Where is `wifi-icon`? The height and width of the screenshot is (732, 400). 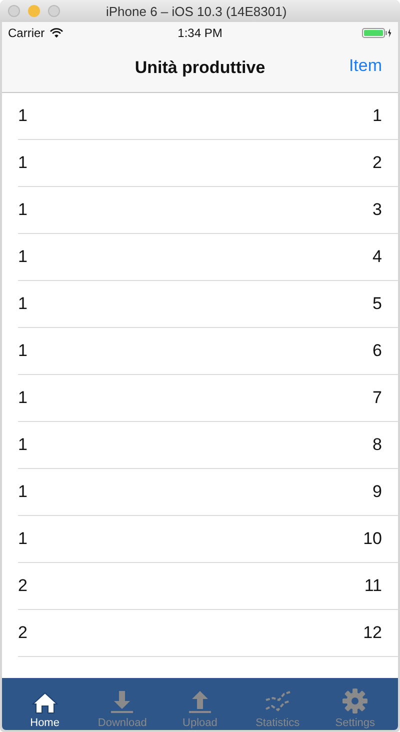
wifi-icon is located at coordinates (56, 33).